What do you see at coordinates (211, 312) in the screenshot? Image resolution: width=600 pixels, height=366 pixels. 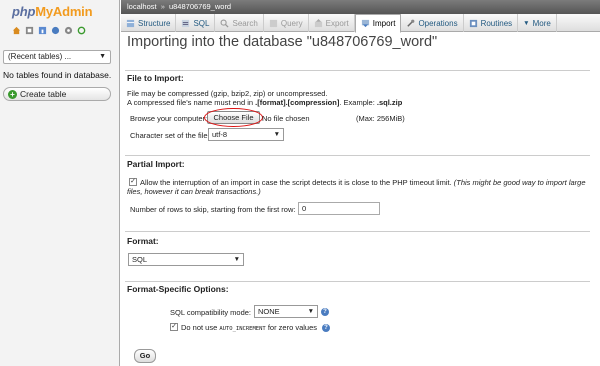 I see `compat-mode-label: SQL compatibility mode:` at bounding box center [211, 312].